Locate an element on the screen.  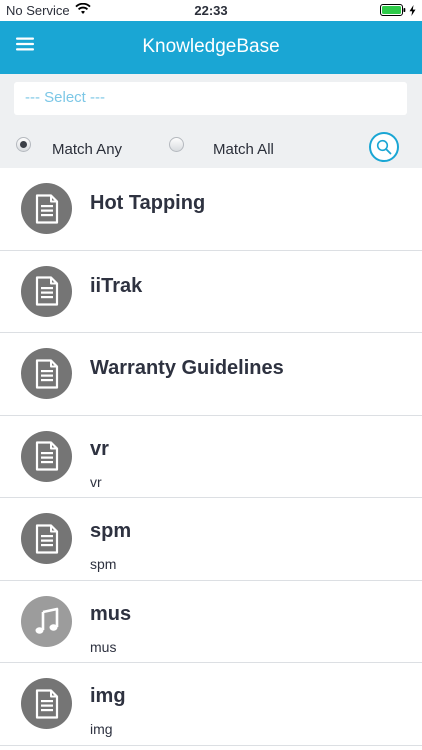
match-any-radio is located at coordinates (23, 144).